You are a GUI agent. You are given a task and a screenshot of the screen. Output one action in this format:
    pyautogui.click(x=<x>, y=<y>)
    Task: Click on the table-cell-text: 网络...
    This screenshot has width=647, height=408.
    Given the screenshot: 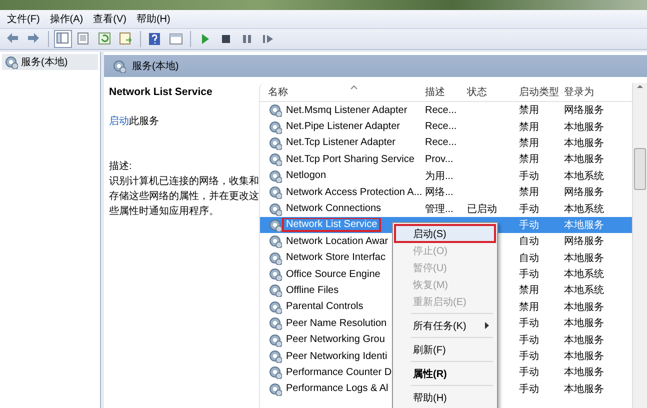 What is the action you would take?
    pyautogui.click(x=439, y=193)
    